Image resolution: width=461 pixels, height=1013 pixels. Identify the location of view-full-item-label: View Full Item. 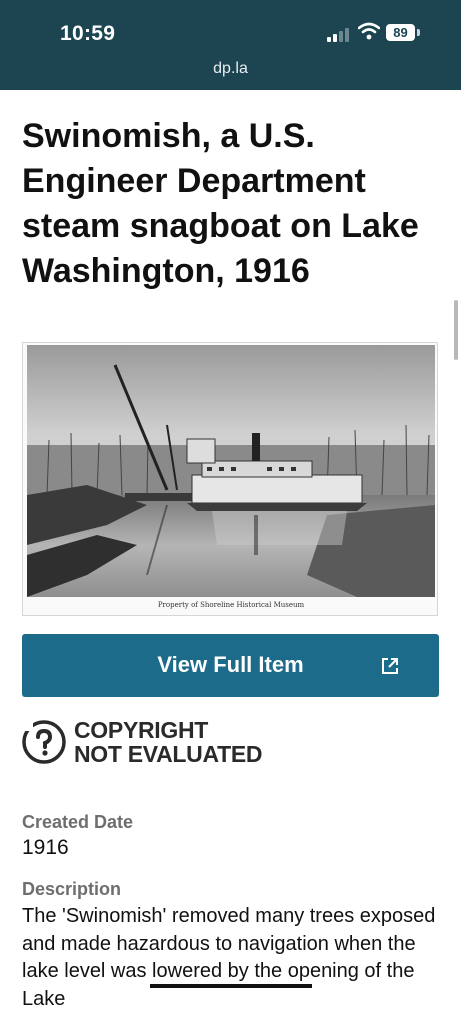
(230, 664).